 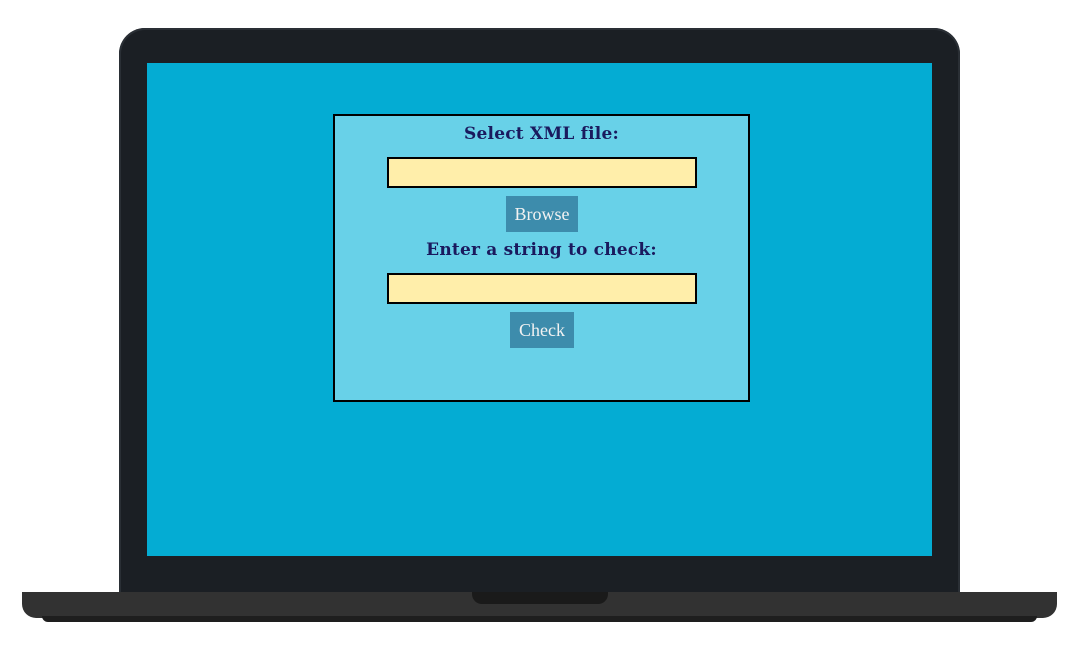 What do you see at coordinates (540, 598) in the screenshot?
I see `laptop-opening-notch` at bounding box center [540, 598].